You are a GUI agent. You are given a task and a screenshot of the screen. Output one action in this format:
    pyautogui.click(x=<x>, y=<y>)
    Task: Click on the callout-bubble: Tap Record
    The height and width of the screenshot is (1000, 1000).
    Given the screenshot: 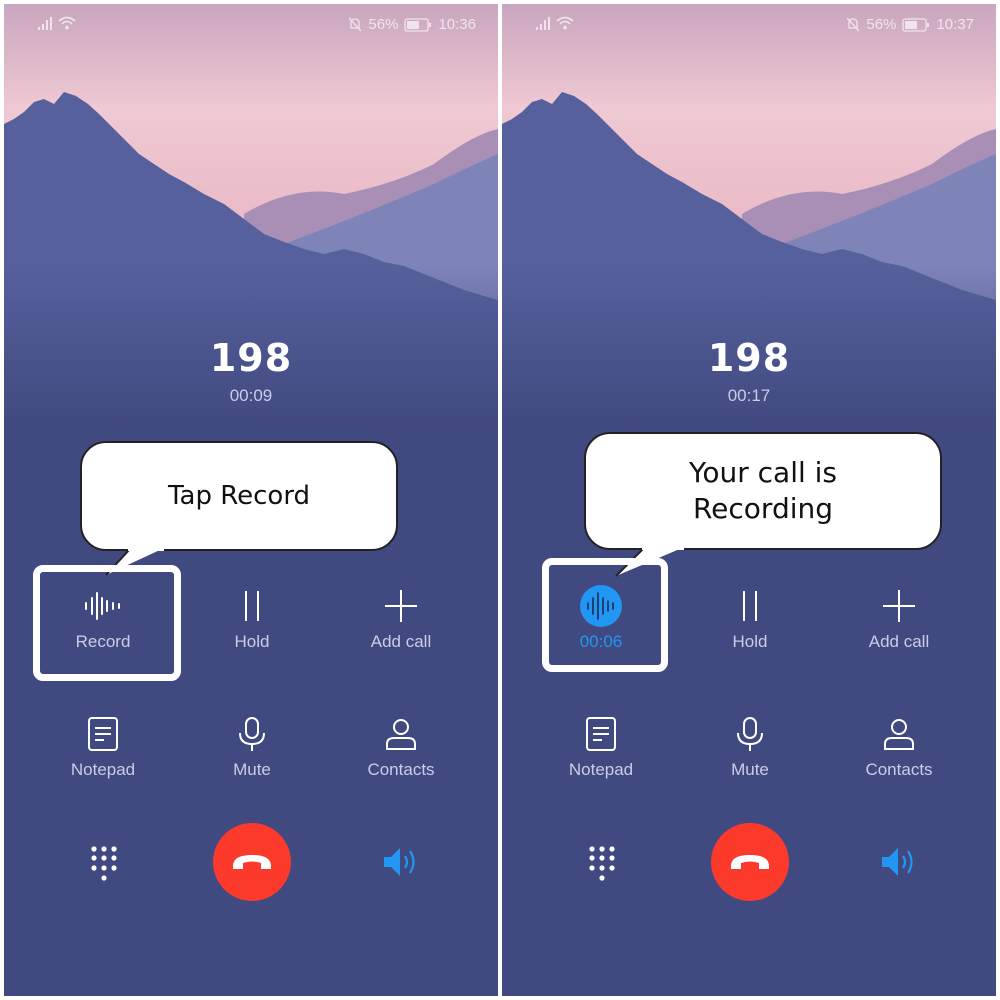 What is the action you would take?
    pyautogui.click(x=239, y=496)
    